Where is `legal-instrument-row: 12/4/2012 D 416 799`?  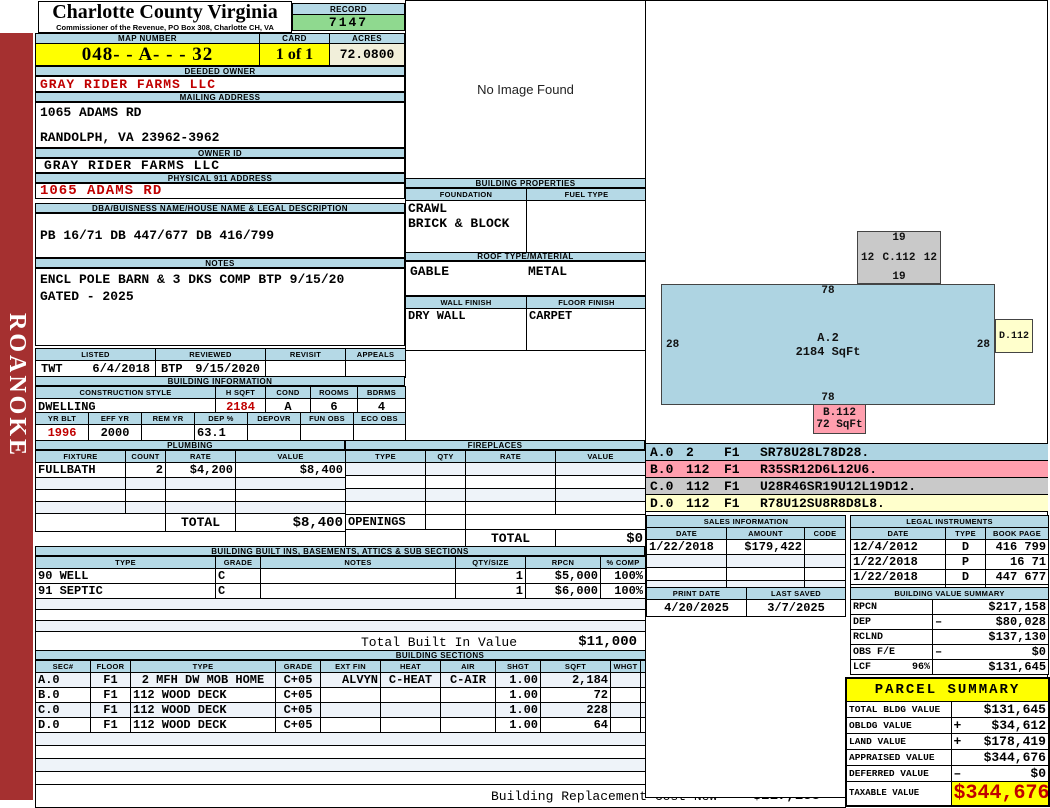
legal-instrument-row: 12/4/2012 D 416 799 is located at coordinates (950, 547).